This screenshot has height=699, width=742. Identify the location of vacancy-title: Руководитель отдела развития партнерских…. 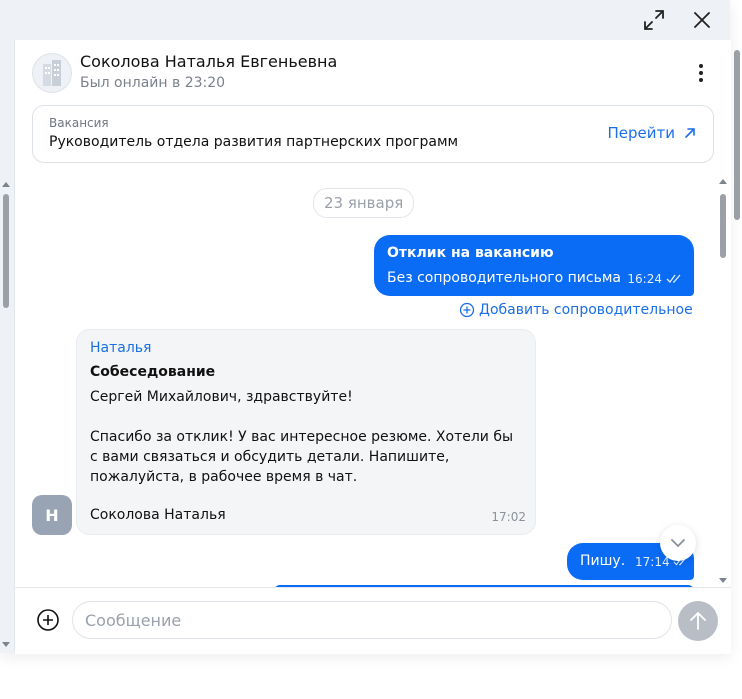
(254, 142).